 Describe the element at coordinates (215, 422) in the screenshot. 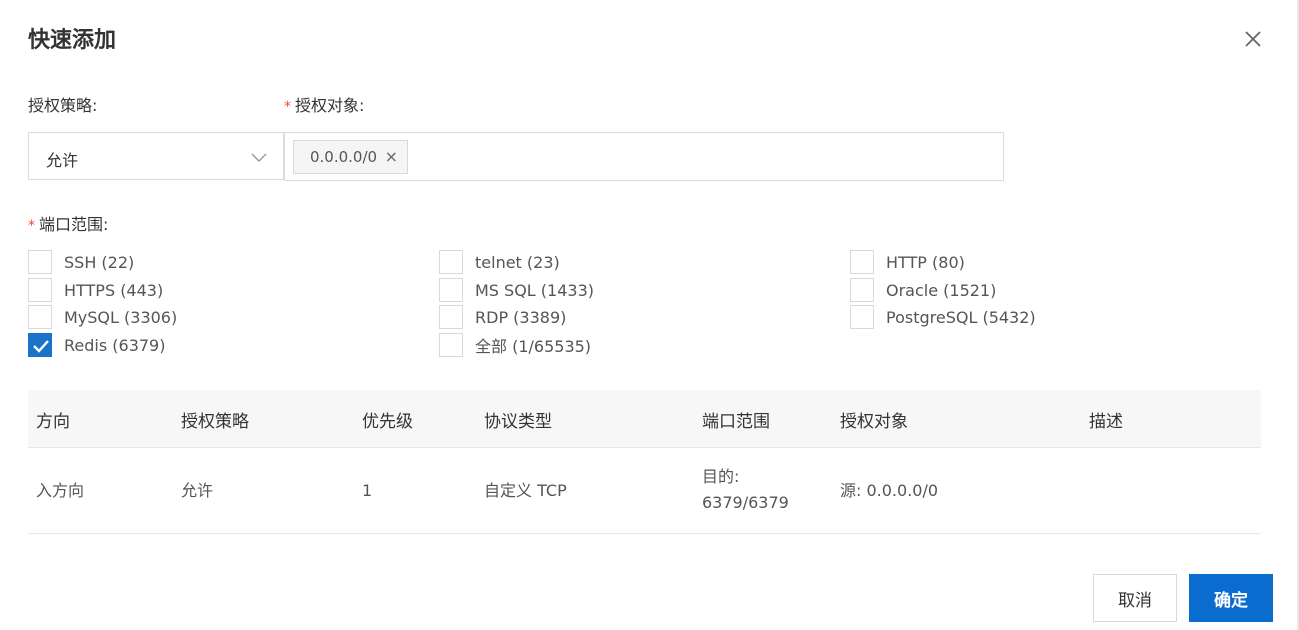

I see `column-header-policy: 授权策略` at that location.